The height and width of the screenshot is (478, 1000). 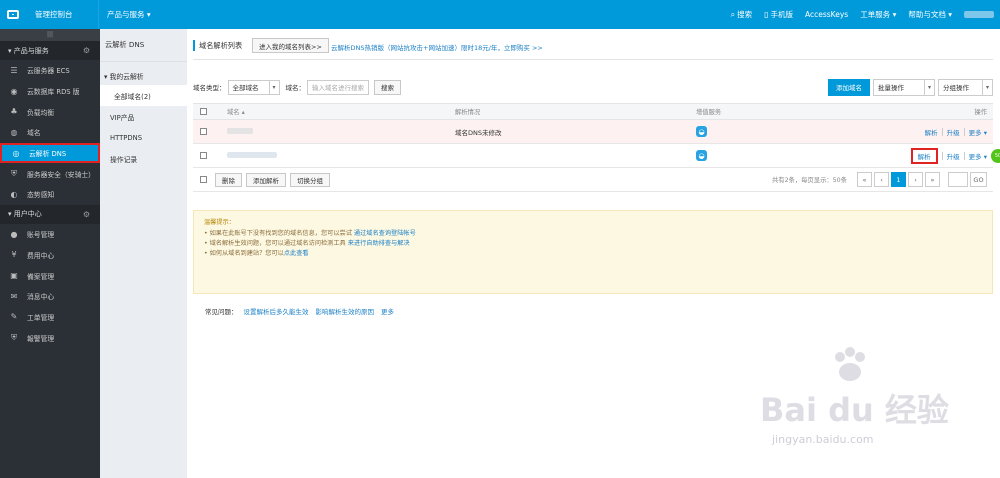 I want to click on sidebar-item-domain: ◍ 域名, so click(x=50, y=132).